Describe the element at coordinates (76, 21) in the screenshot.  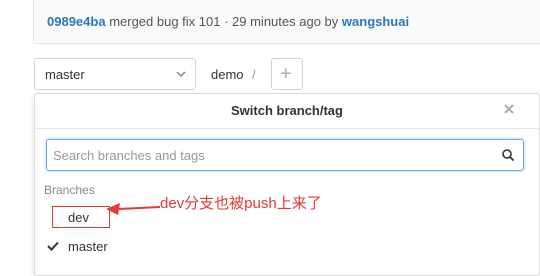
I see `commit-sha-link: 0989e4ba` at that location.